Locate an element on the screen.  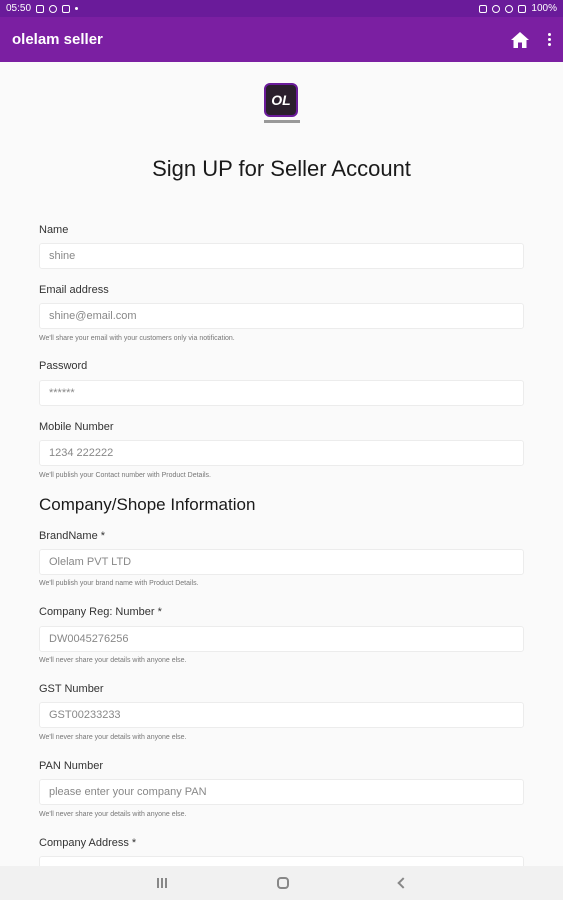
teams-icon is located at coordinates (66, 8).